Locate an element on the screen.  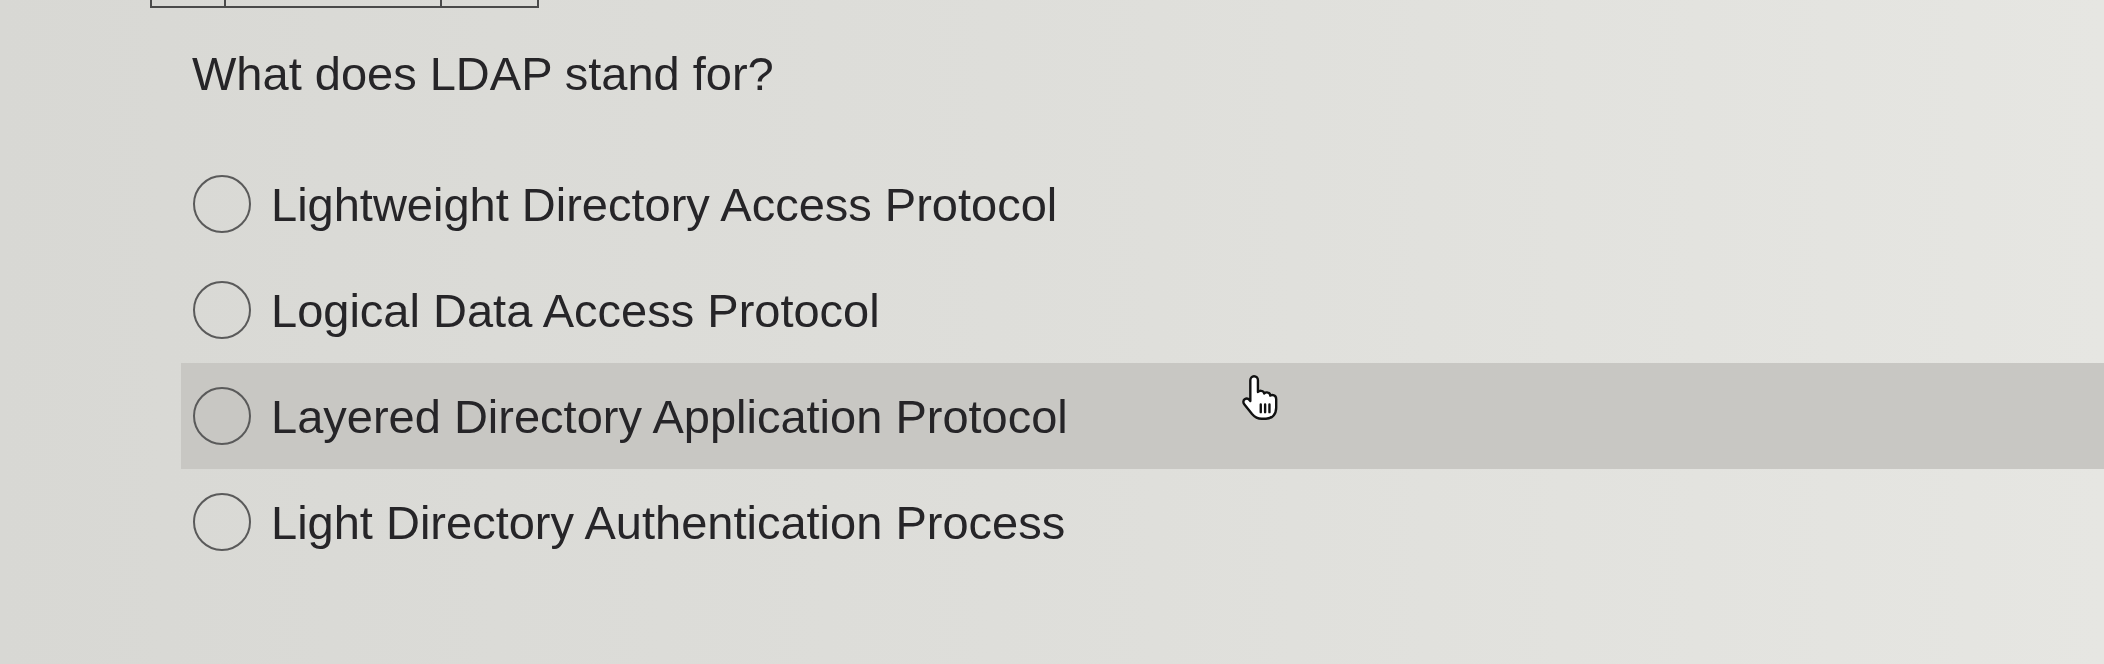
answer-option: Layered Directory Application Protocol is located at coordinates (1142, 416).